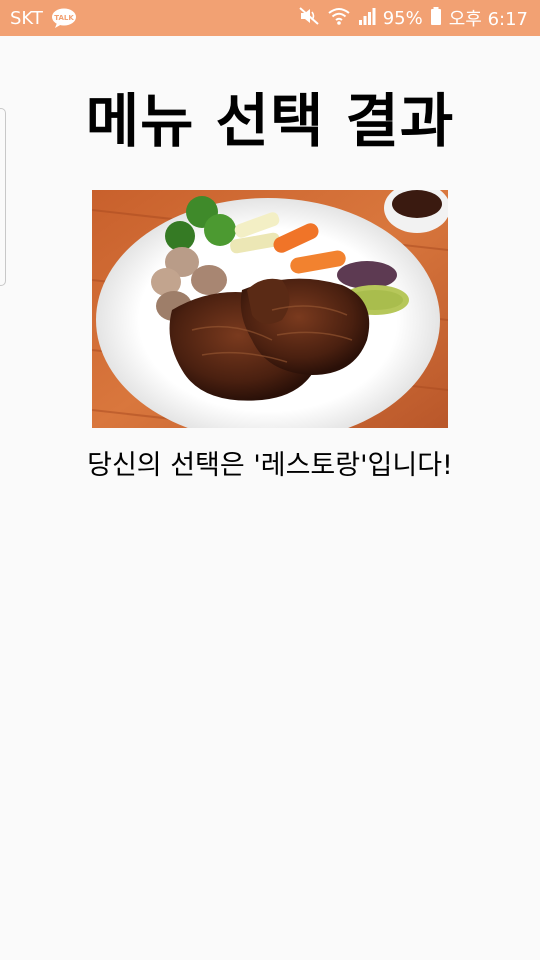  What do you see at coordinates (270, 18) in the screenshot?
I see `status-bar: SKT TALK 95% 오후 6:17` at bounding box center [270, 18].